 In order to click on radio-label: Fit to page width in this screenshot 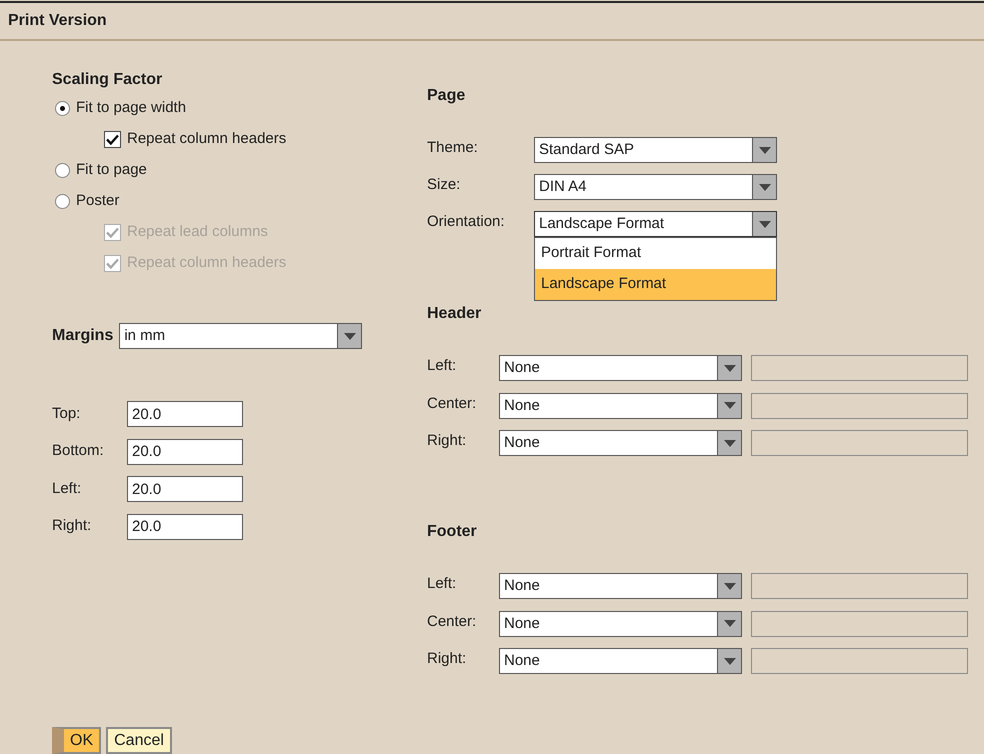, I will do `click(131, 108)`.